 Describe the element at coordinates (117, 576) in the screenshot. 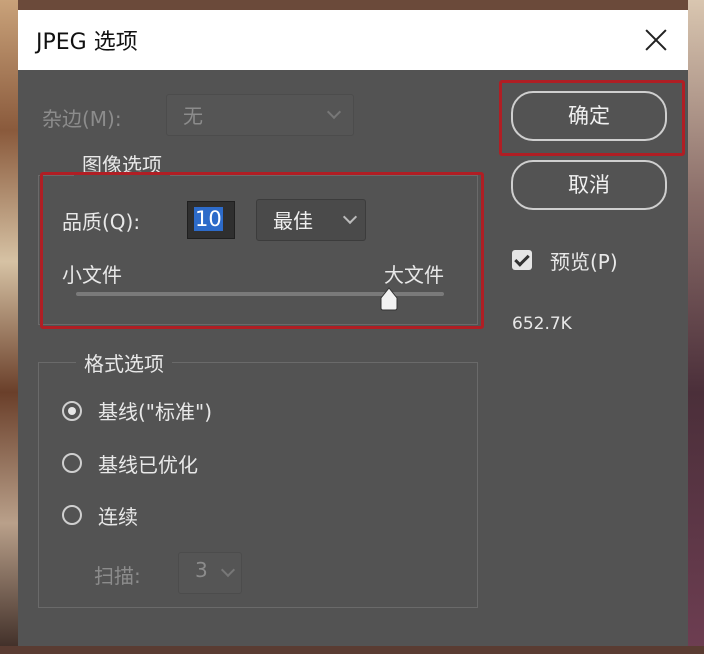

I see `scans-label: 扫描:` at that location.